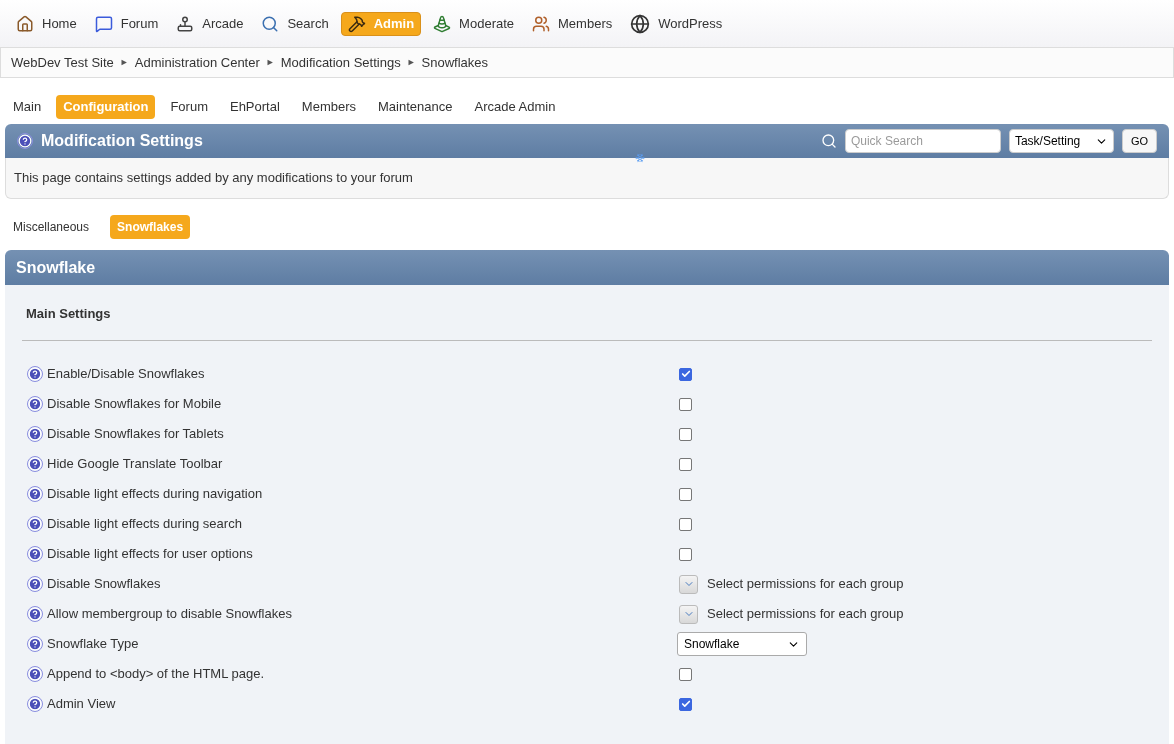 The height and width of the screenshot is (744, 1174). Describe the element at coordinates (27, 107) in the screenshot. I see `admin-tab: Main` at that location.